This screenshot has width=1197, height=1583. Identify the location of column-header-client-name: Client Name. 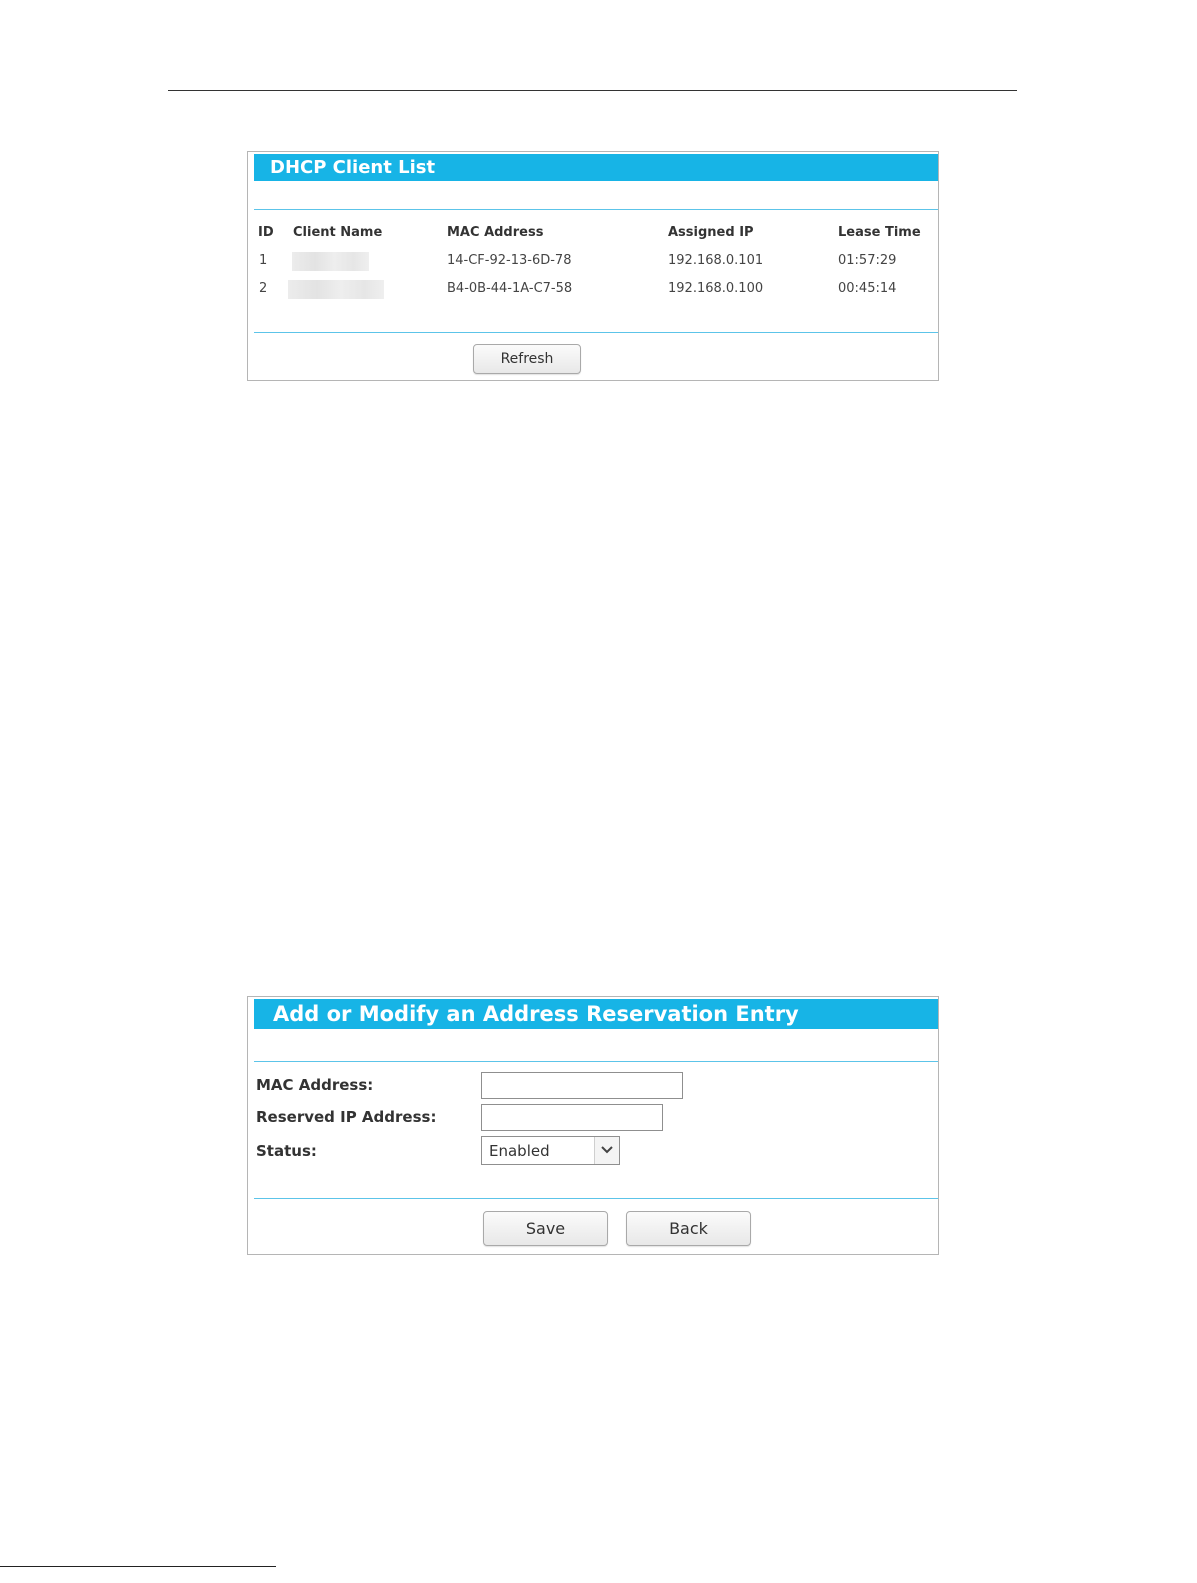
(338, 232).